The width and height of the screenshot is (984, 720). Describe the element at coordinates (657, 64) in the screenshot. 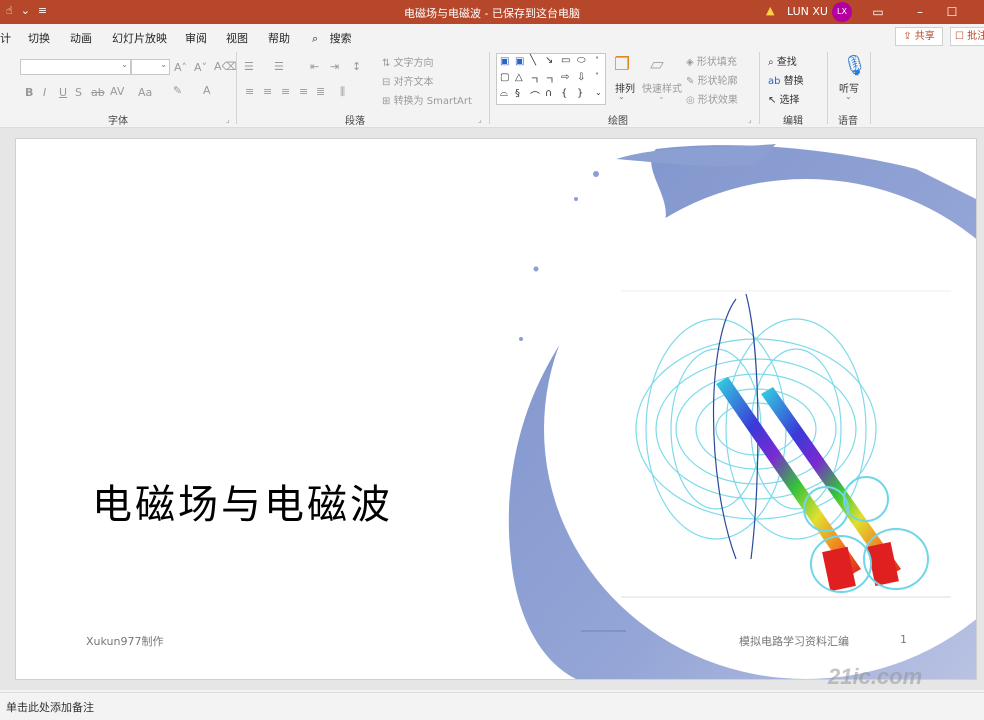

I see `quick-styles-icon: ▱` at that location.